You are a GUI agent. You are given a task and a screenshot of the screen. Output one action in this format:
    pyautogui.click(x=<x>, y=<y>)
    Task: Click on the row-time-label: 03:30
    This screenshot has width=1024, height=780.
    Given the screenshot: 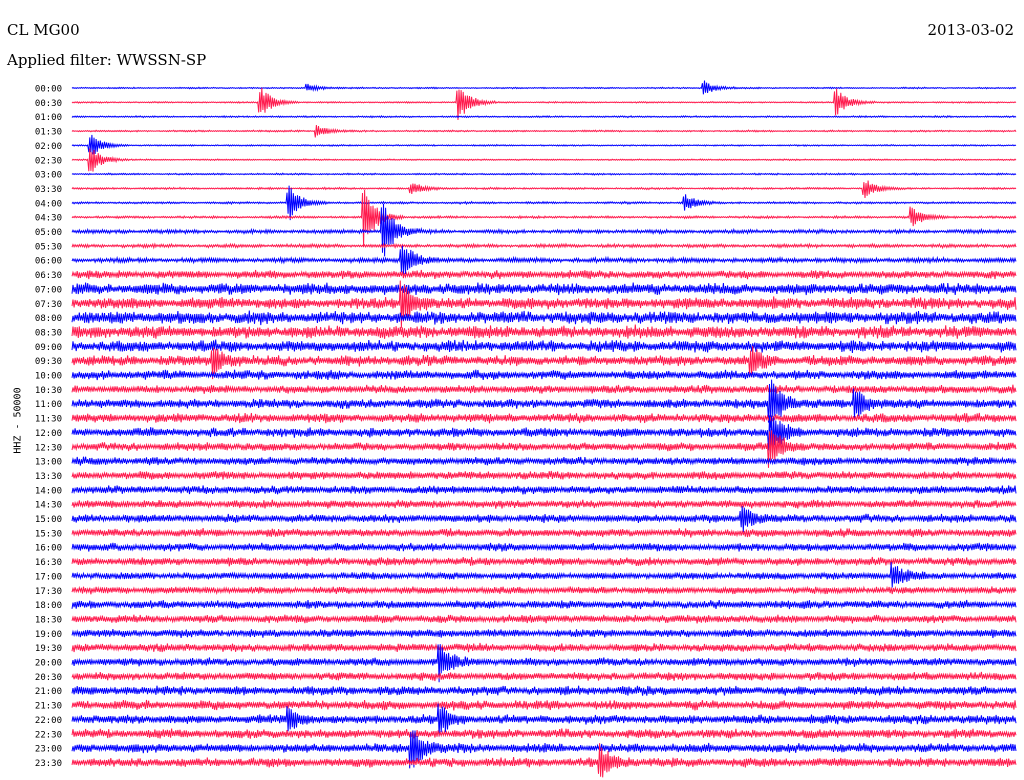 What is the action you would take?
    pyautogui.click(x=48, y=190)
    